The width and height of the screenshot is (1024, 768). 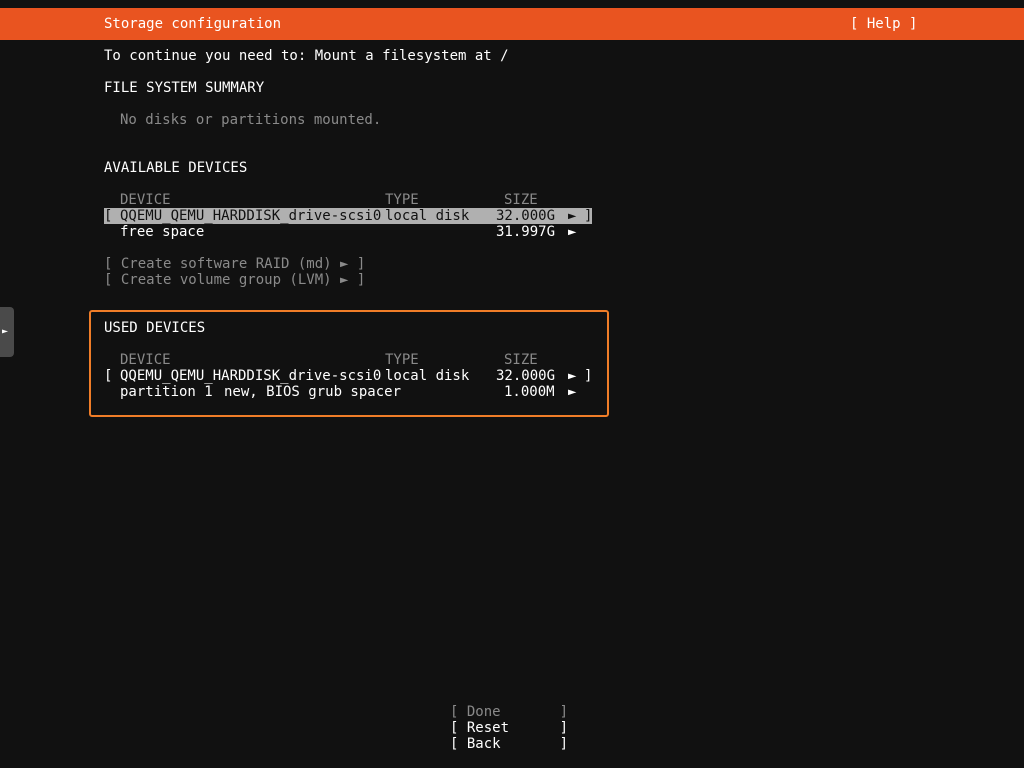 What do you see at coordinates (166, 392) in the screenshot?
I see `partition-label: partition 1` at bounding box center [166, 392].